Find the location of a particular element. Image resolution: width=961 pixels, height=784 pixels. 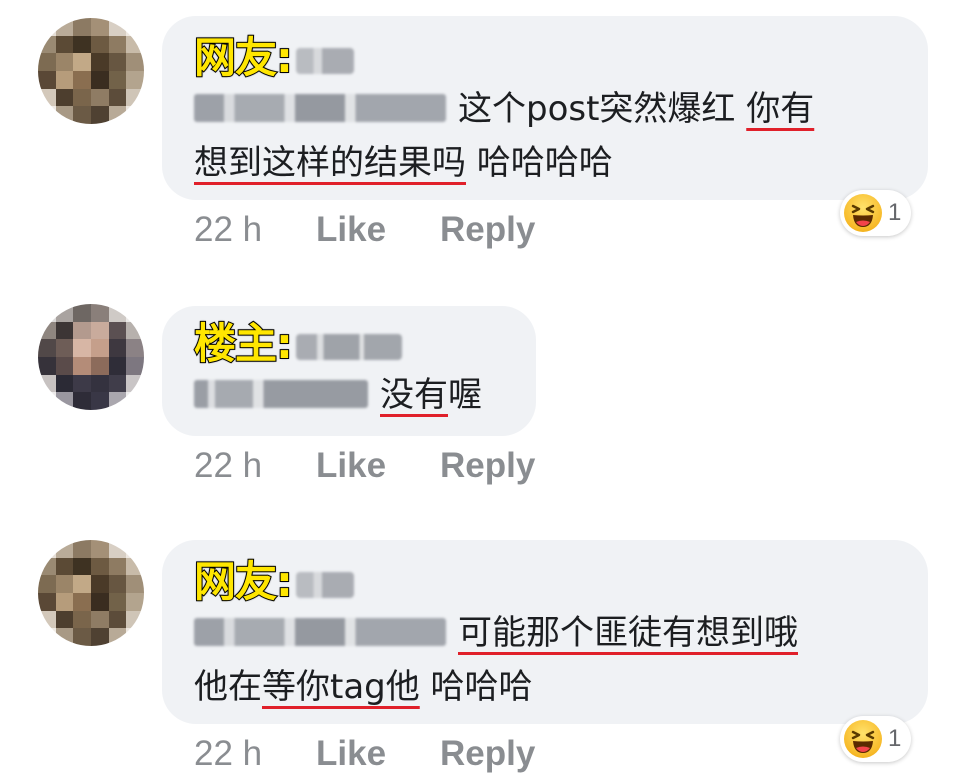

author-row: 楼主: is located at coordinates (348, 342).